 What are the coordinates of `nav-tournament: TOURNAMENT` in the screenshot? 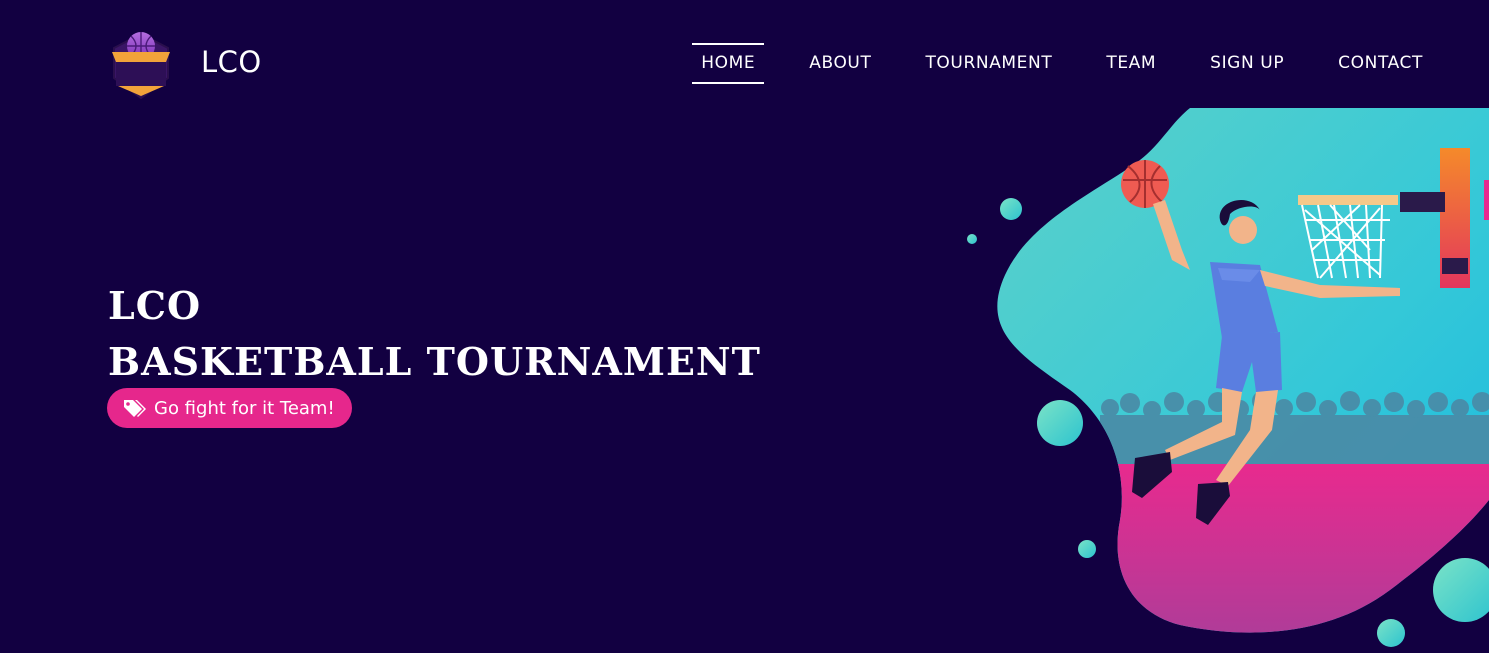 It's located at (988, 63).